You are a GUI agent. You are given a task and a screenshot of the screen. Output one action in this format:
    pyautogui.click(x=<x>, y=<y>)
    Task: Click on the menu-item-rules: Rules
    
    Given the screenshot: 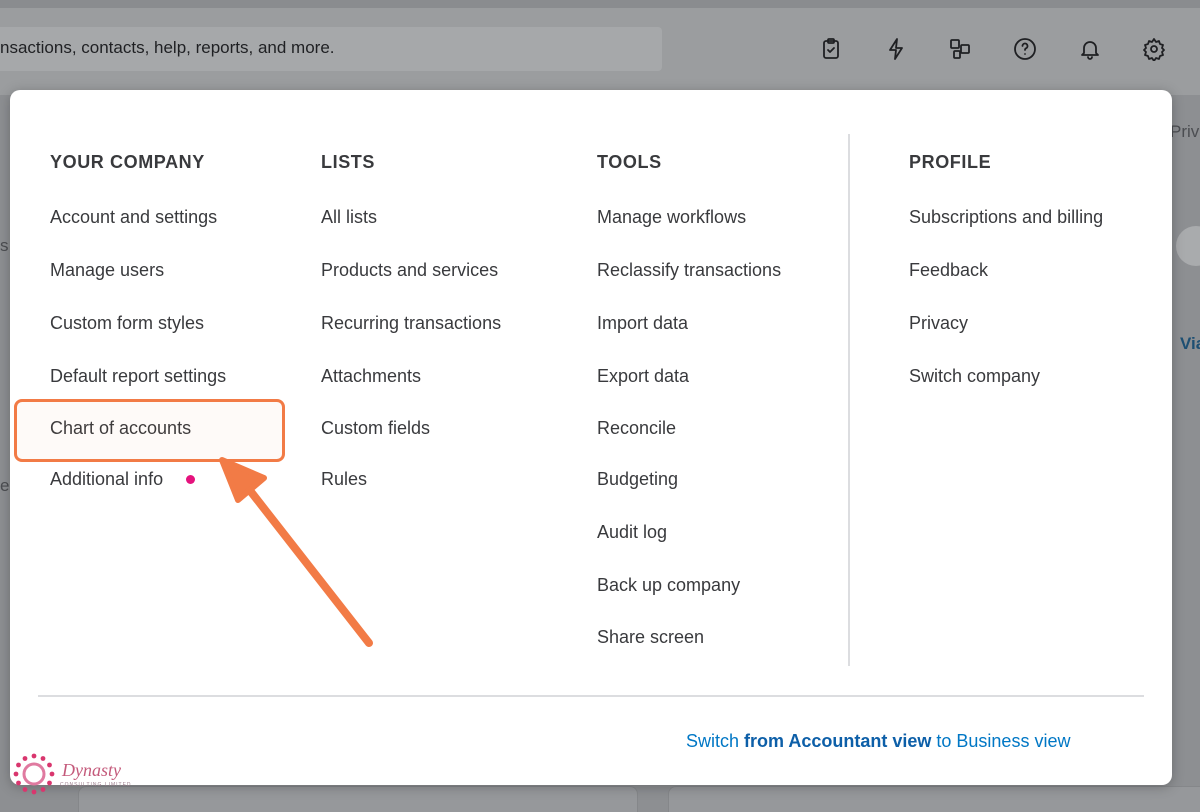 What is the action you would take?
    pyautogui.click(x=344, y=479)
    